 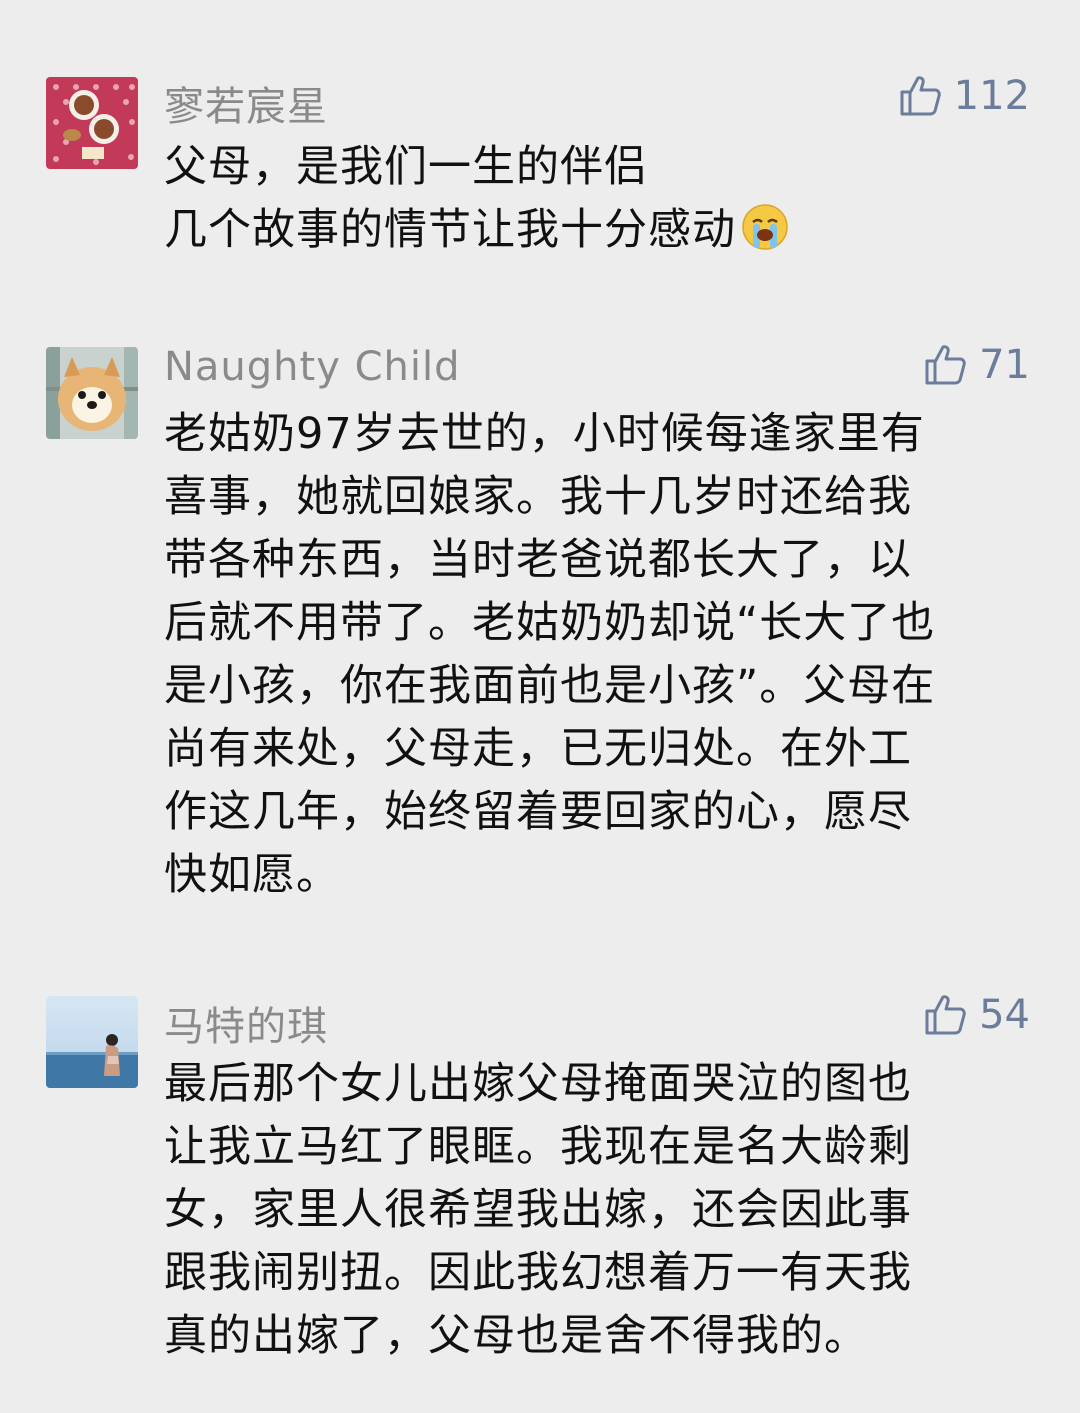 What do you see at coordinates (975, 365) in the screenshot?
I see `like-button: 71` at bounding box center [975, 365].